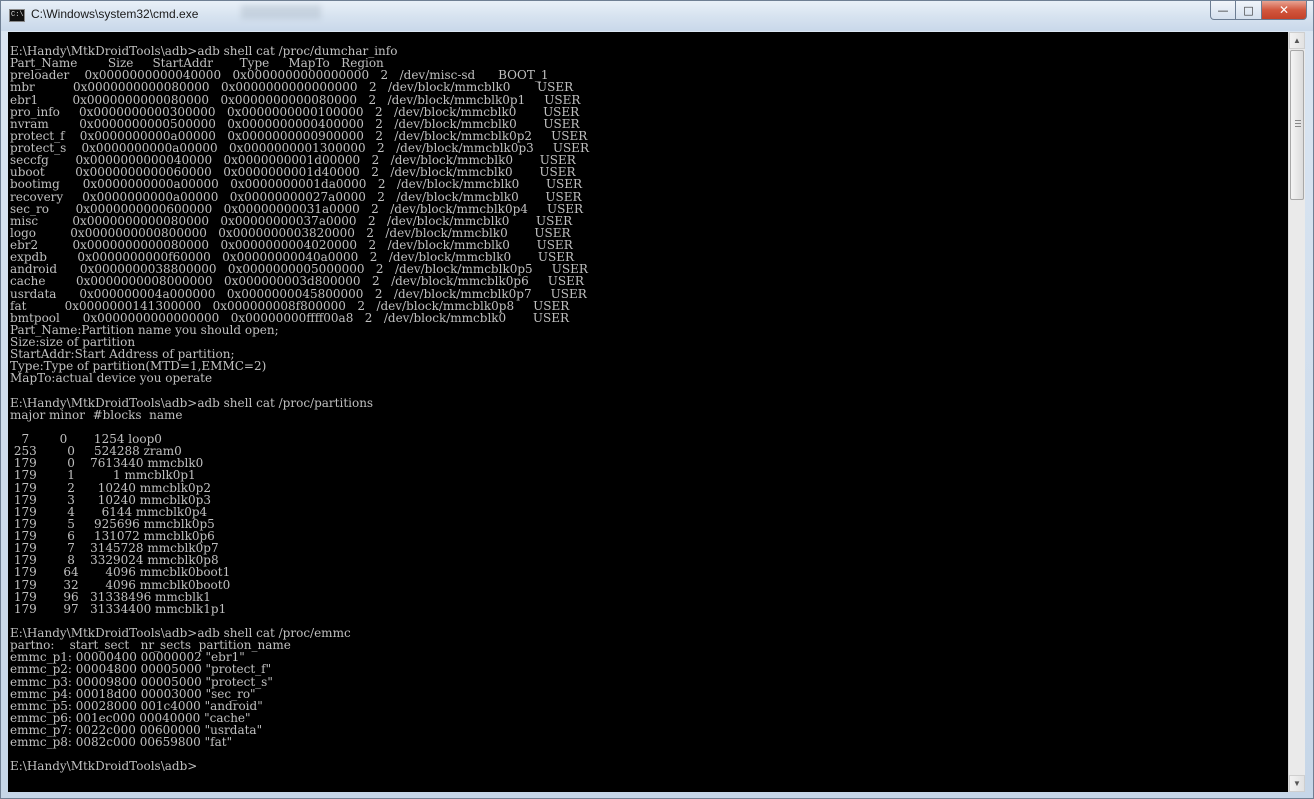  I want to click on cmd-icon: C:\, so click(17, 15).